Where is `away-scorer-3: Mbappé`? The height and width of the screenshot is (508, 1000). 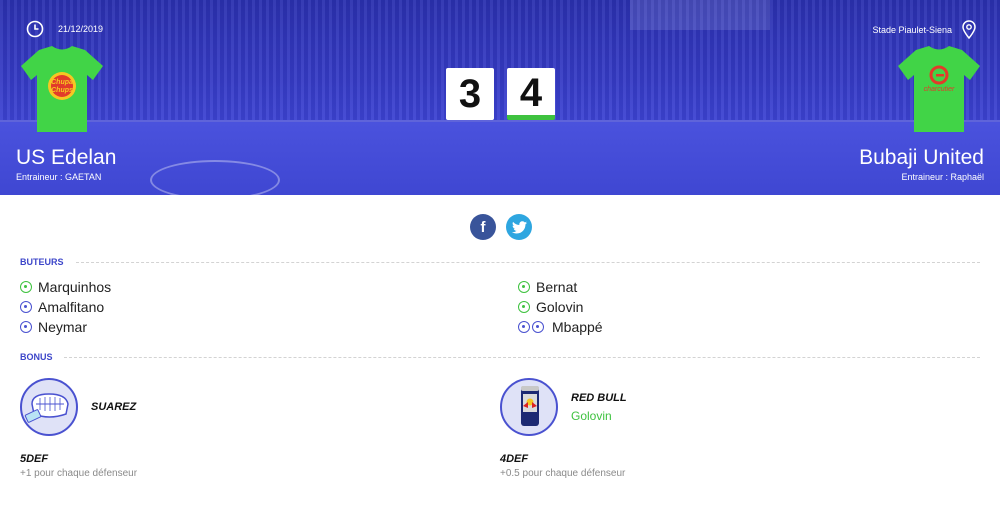 away-scorer-3: Mbappé is located at coordinates (560, 327).